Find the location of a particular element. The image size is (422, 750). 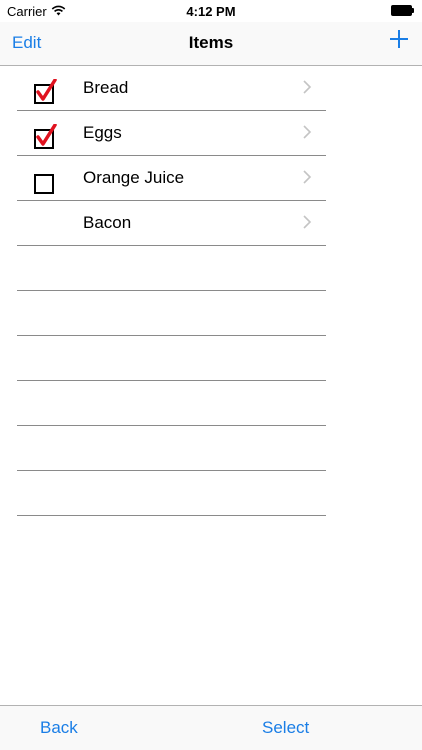

plus-icon is located at coordinates (399, 39).